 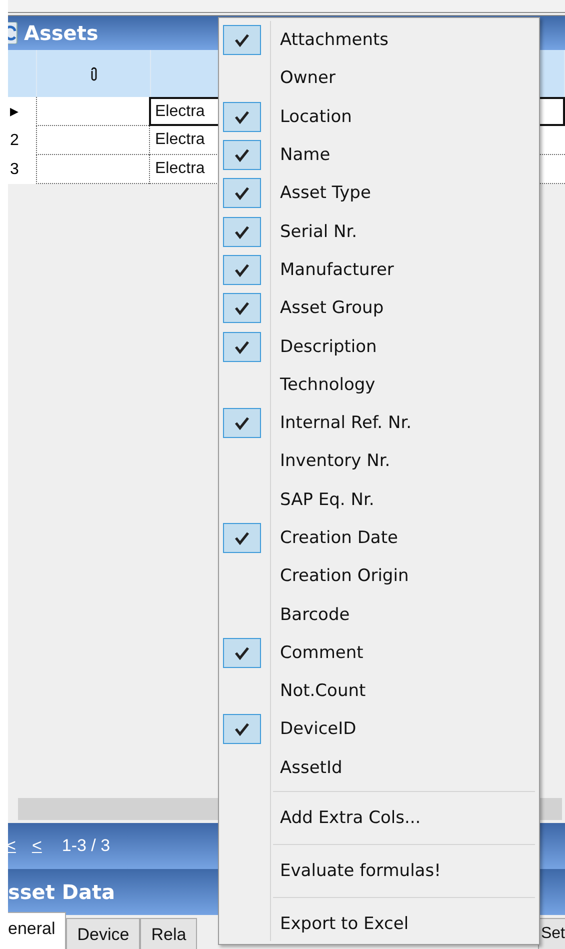 What do you see at coordinates (379, 576) in the screenshot?
I see `menu-item: Creation Origin` at bounding box center [379, 576].